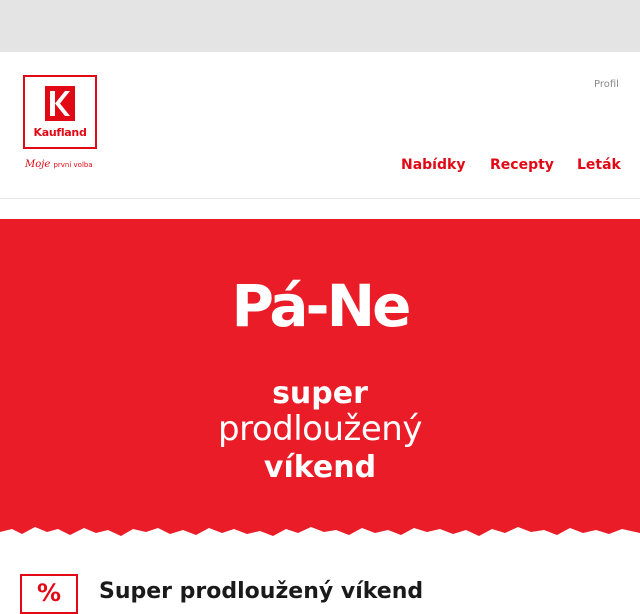 Image resolution: width=640 pixels, height=614 pixels. I want to click on tagline: Moje první volba, so click(59, 164).